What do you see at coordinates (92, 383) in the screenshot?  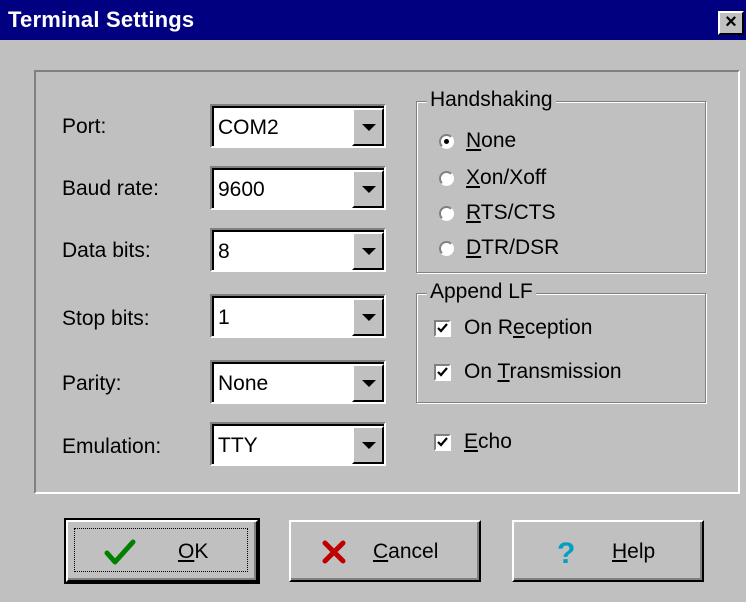 I see `parity-label: Parity:` at bounding box center [92, 383].